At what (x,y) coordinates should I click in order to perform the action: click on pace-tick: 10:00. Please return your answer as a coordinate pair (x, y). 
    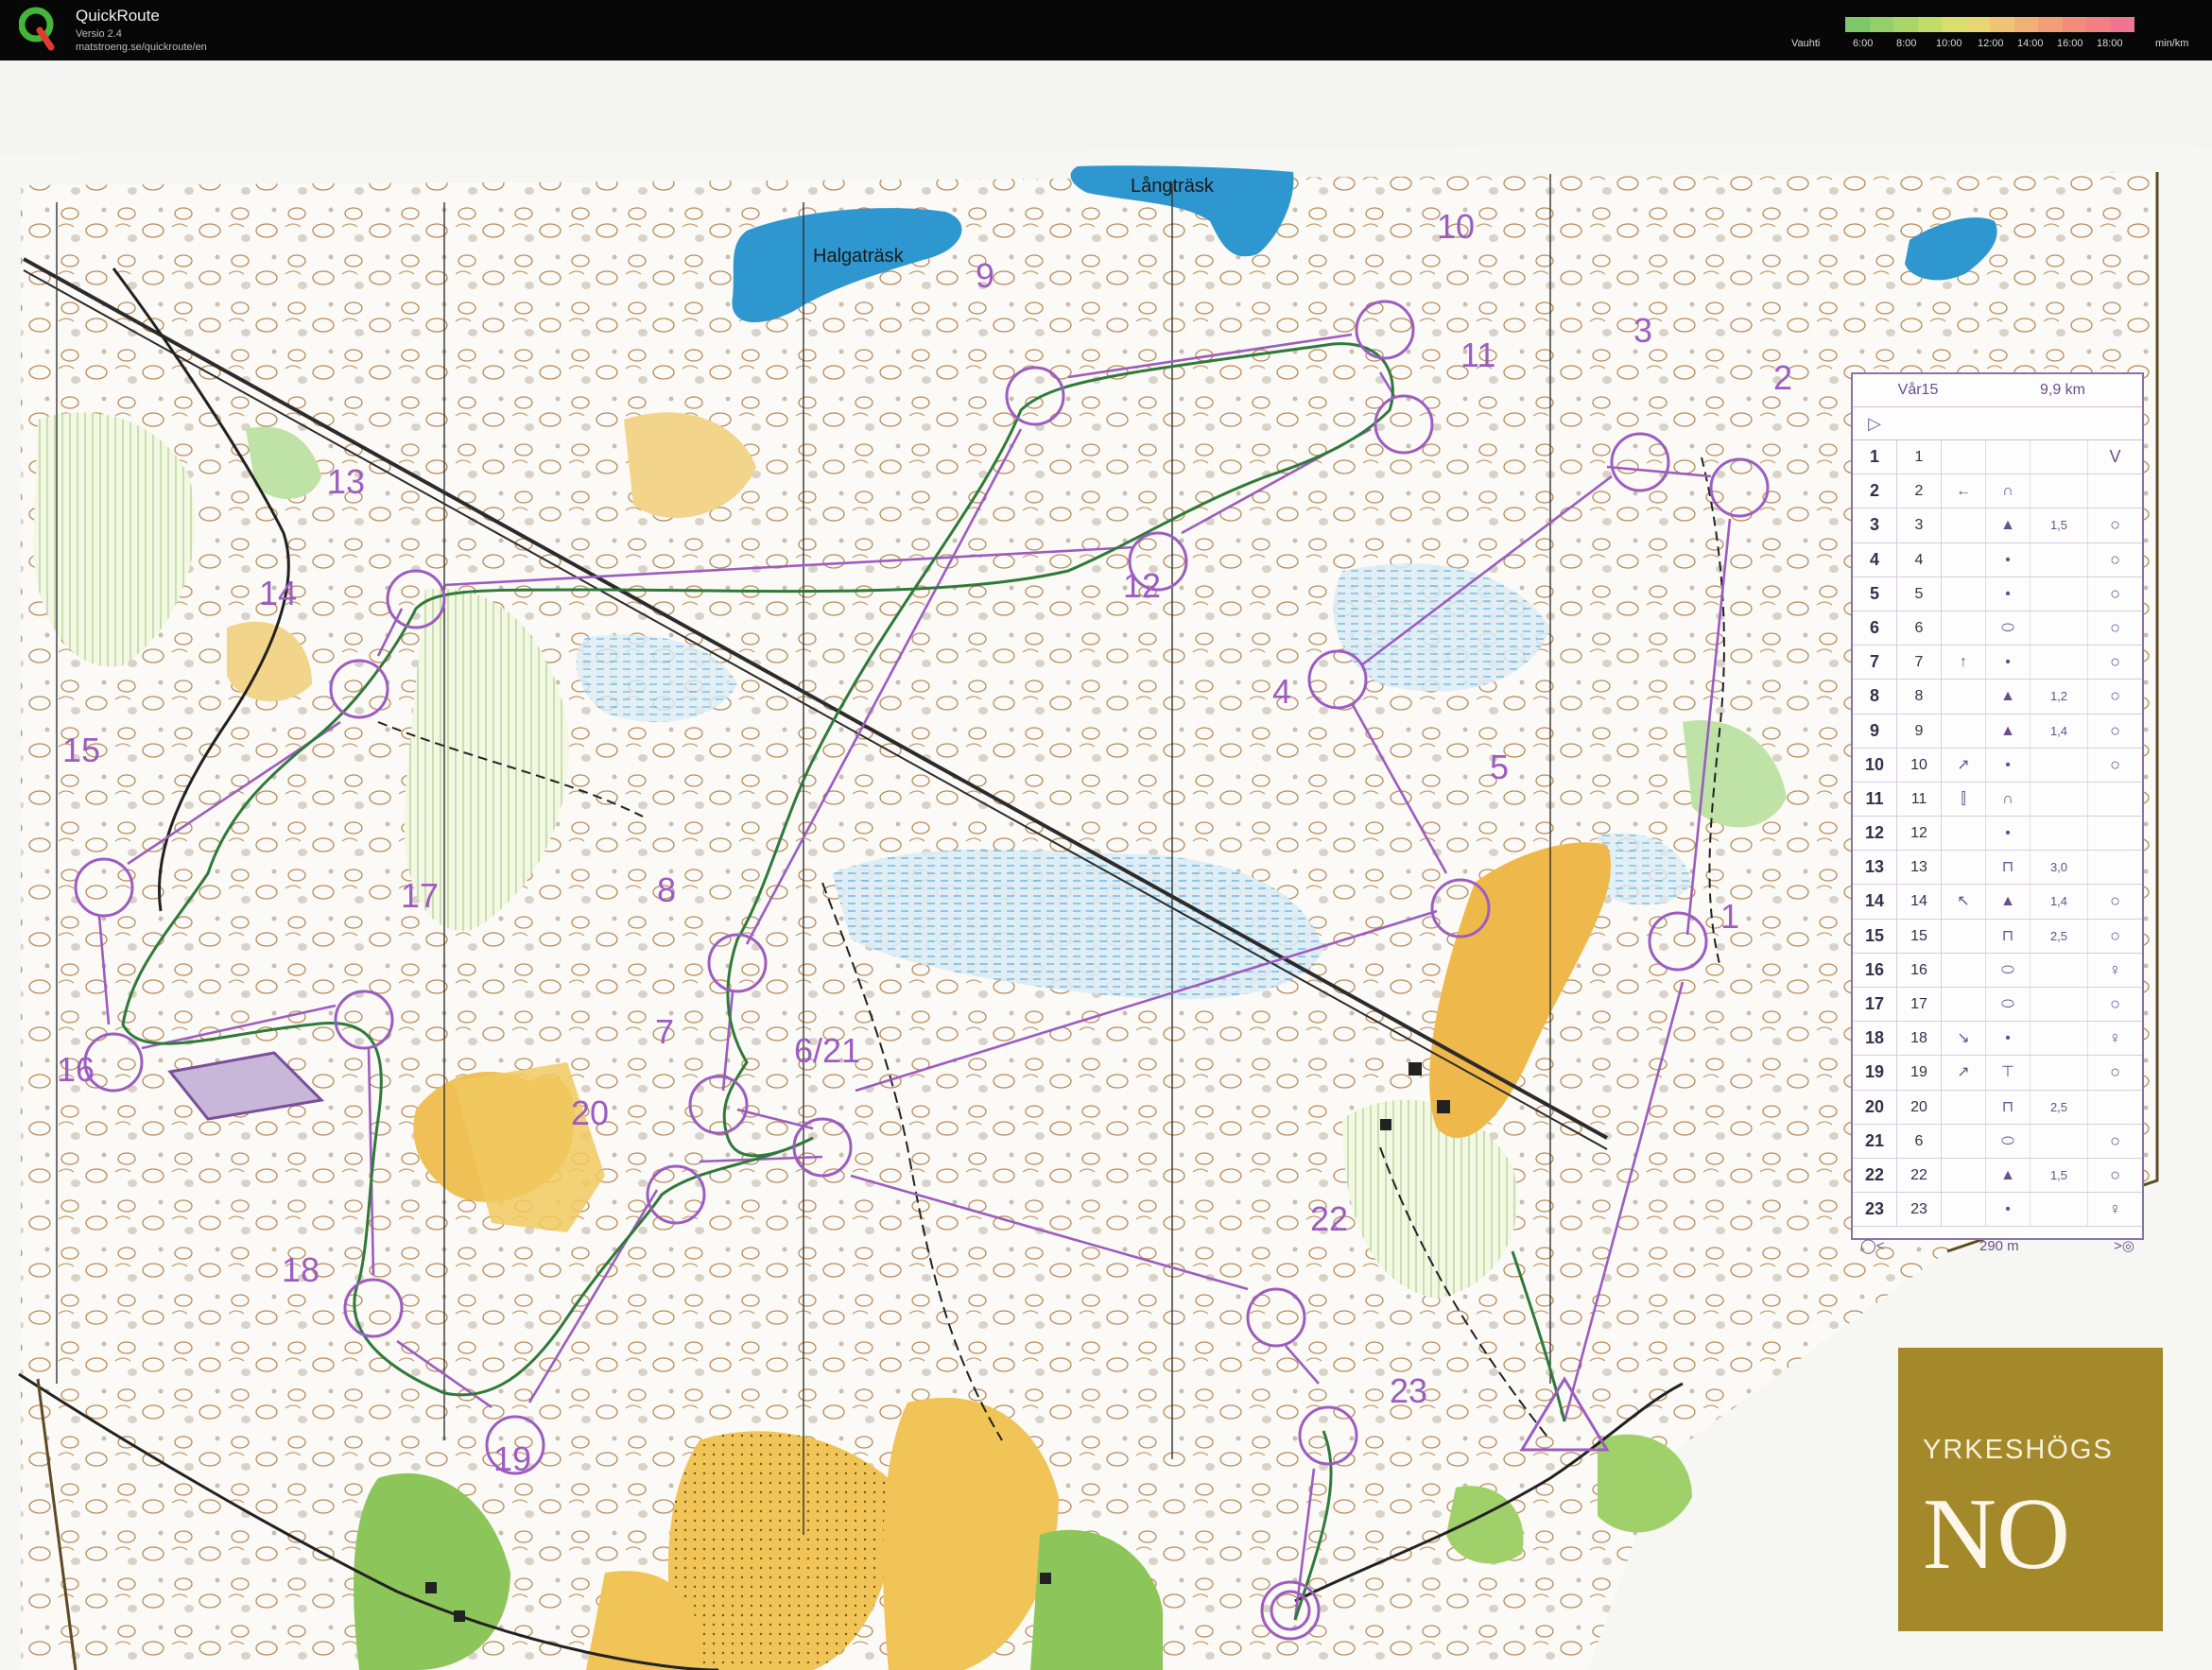
    Looking at the image, I should click on (1949, 44).